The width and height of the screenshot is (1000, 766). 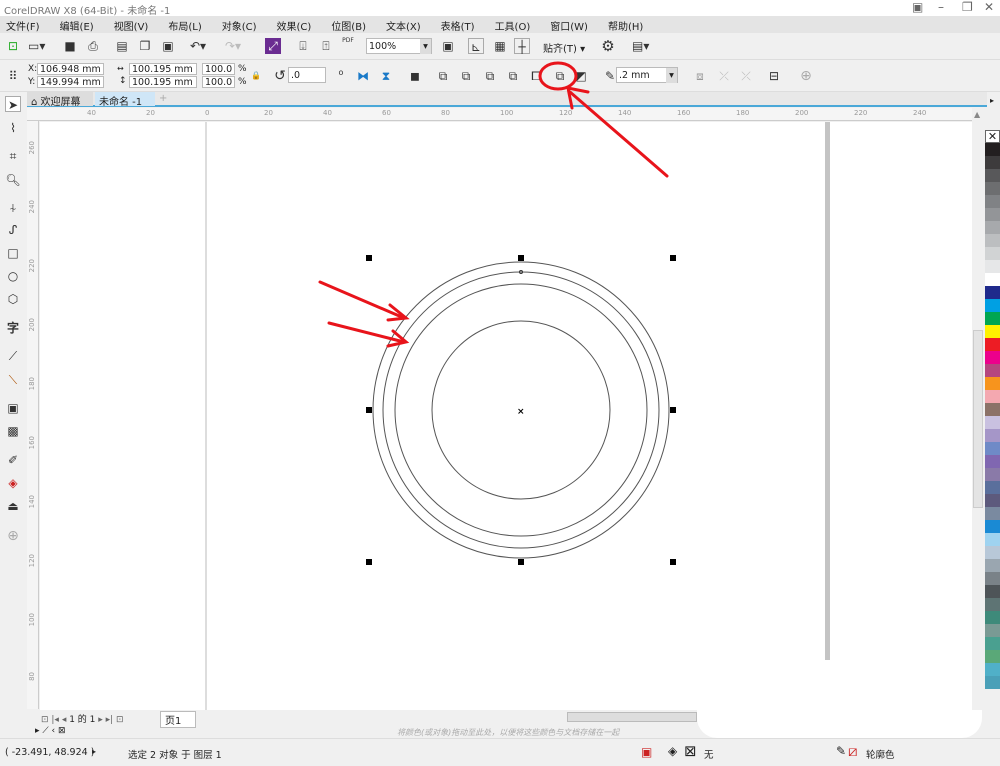 What do you see at coordinates (774, 76) in the screenshot?
I see `align-distribute-icon: ⊟` at bounding box center [774, 76].